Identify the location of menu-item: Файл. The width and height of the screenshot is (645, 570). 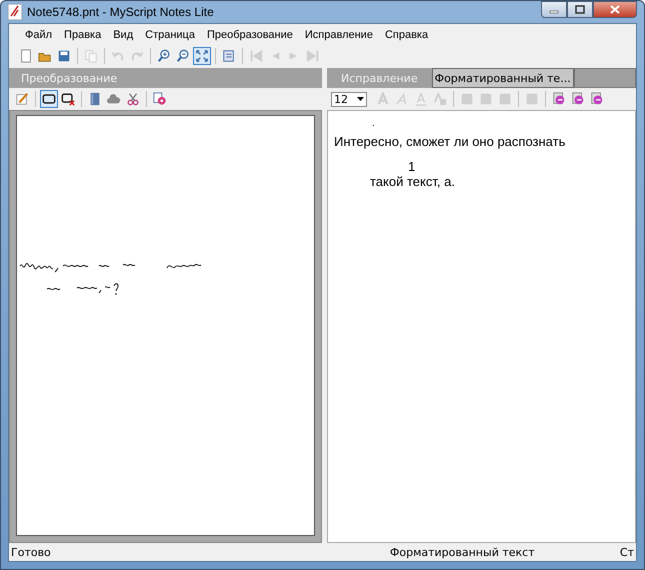
(38, 35).